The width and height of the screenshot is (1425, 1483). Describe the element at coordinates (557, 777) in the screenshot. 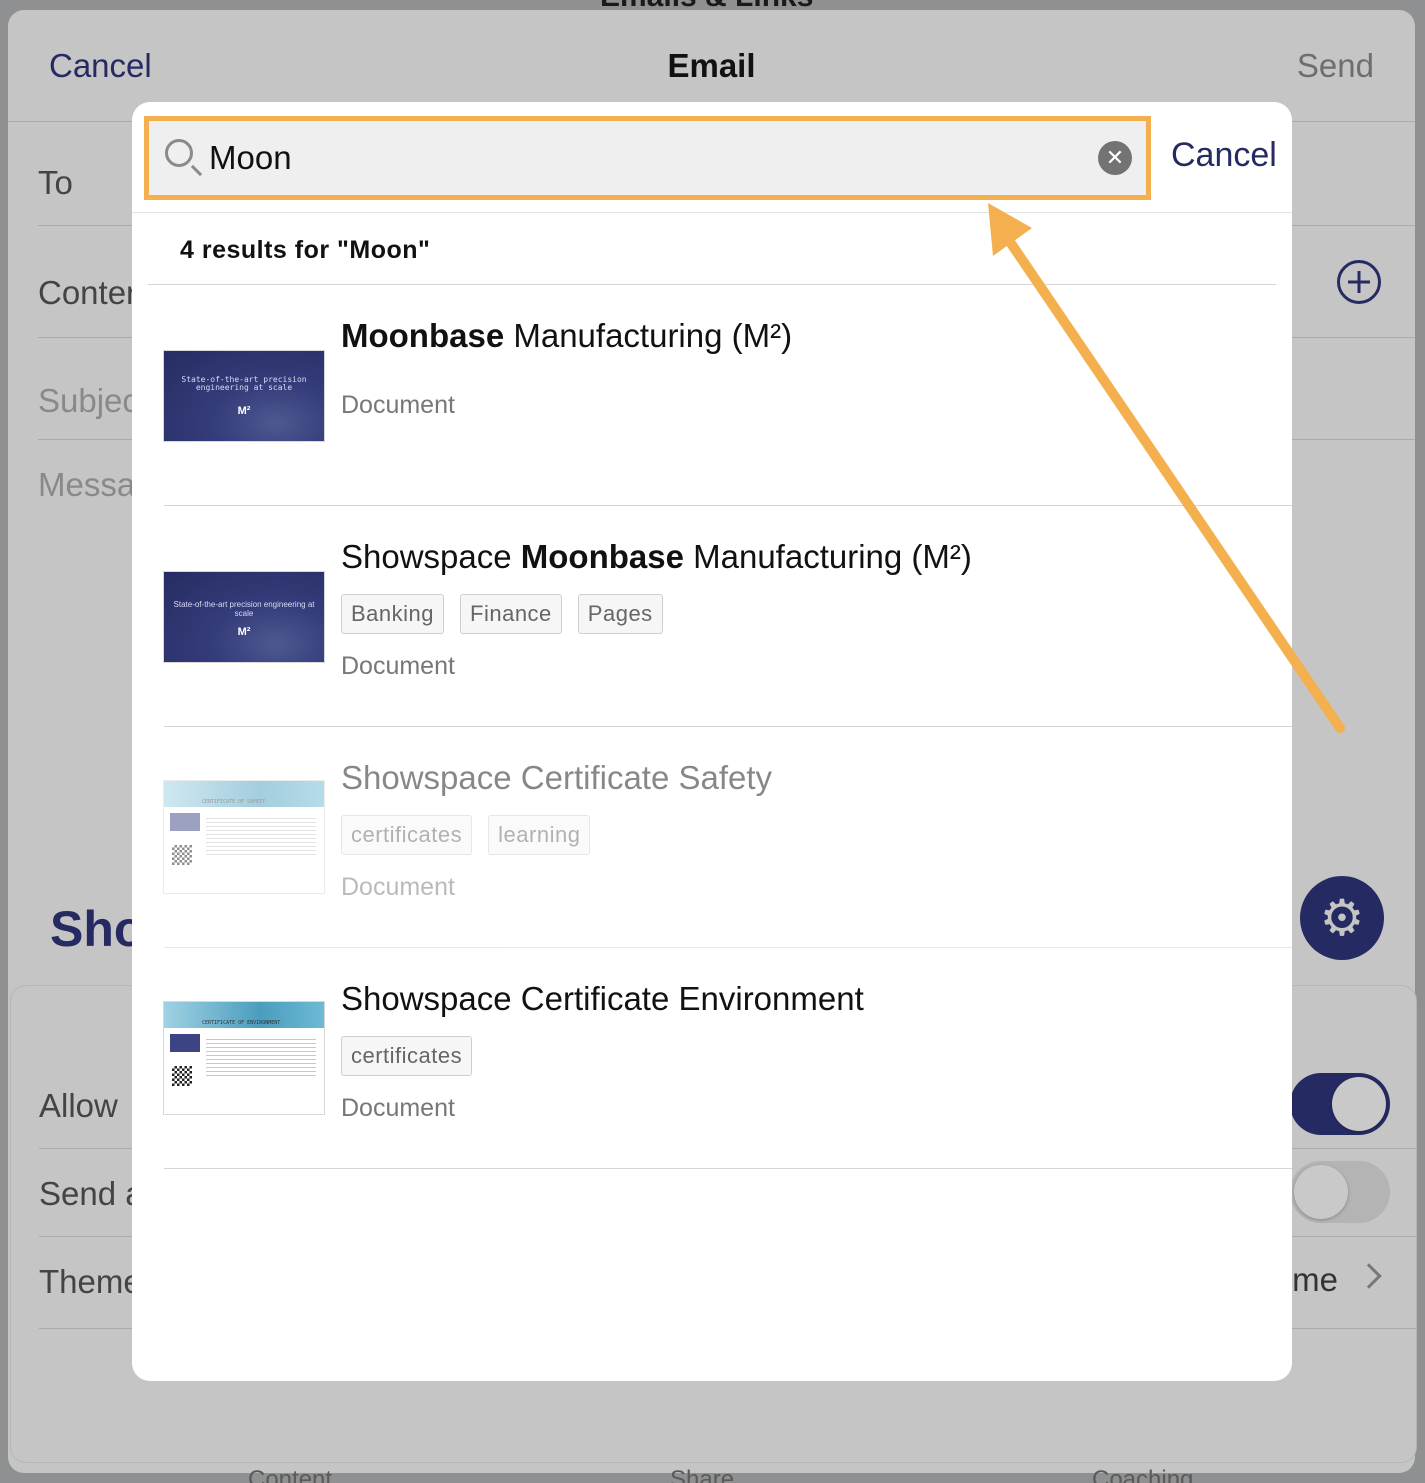

I see `result-title: Showspace Certificate Safety` at that location.